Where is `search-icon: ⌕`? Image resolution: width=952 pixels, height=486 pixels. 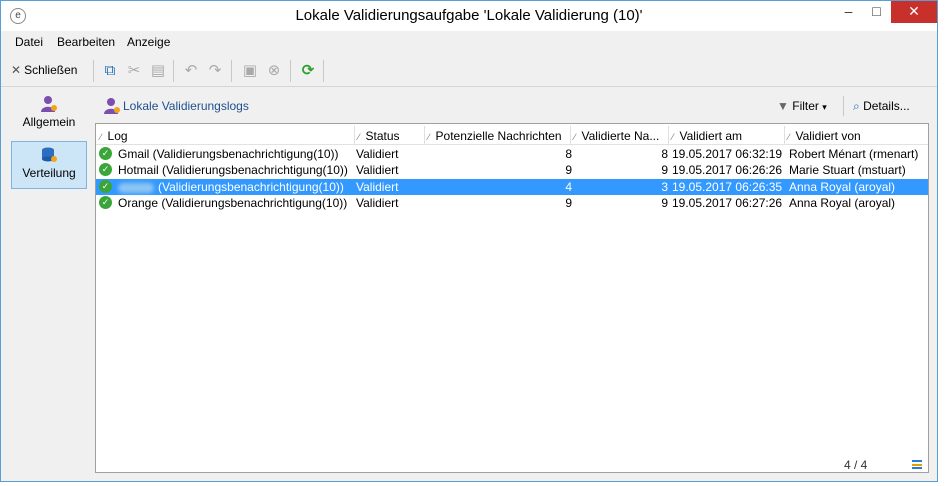
search-icon: ⌕ is located at coordinates (856, 106).